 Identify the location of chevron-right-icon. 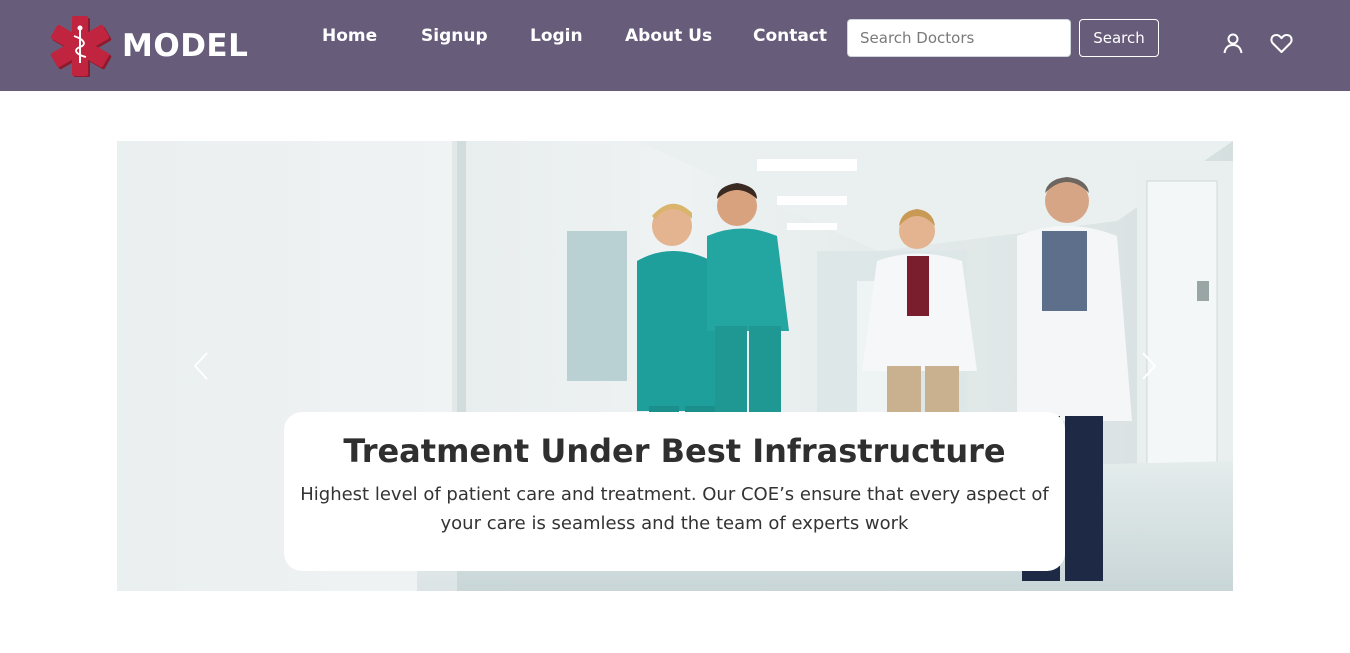
(1149, 366).